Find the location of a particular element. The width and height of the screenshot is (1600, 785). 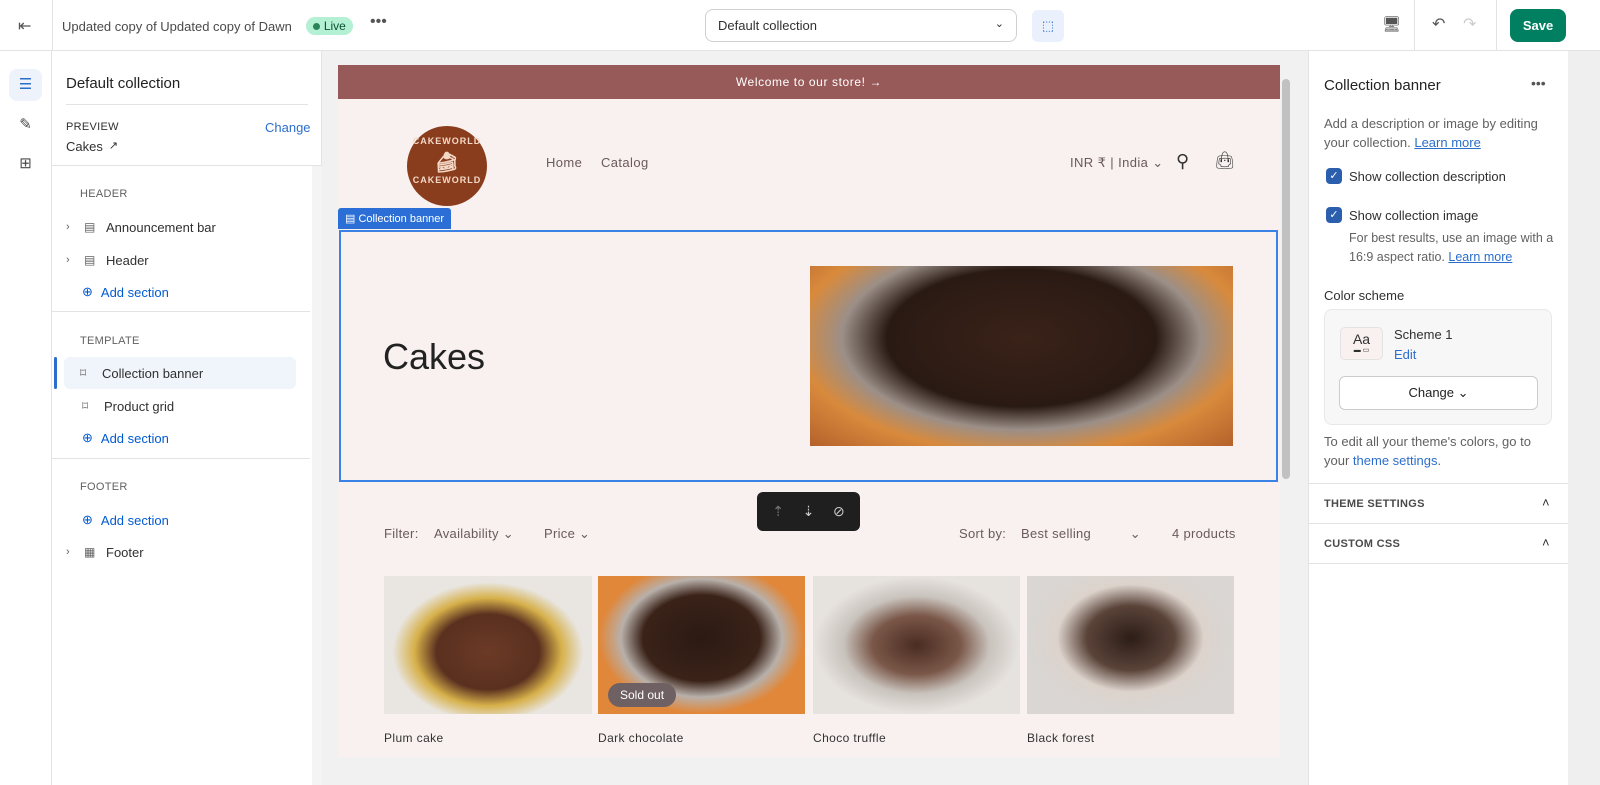

undo-icon: ↶ is located at coordinates (1438, 24).